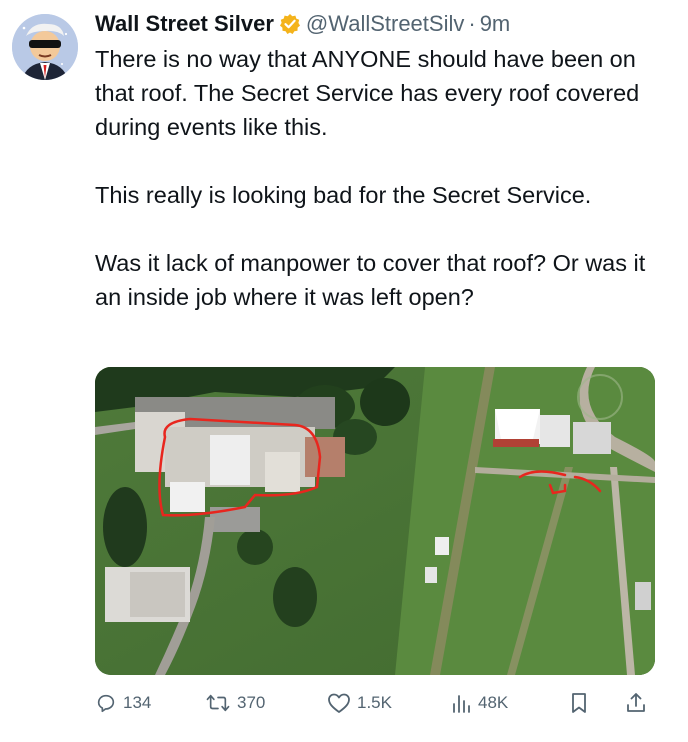  I want to click on share-button, so click(636, 703).